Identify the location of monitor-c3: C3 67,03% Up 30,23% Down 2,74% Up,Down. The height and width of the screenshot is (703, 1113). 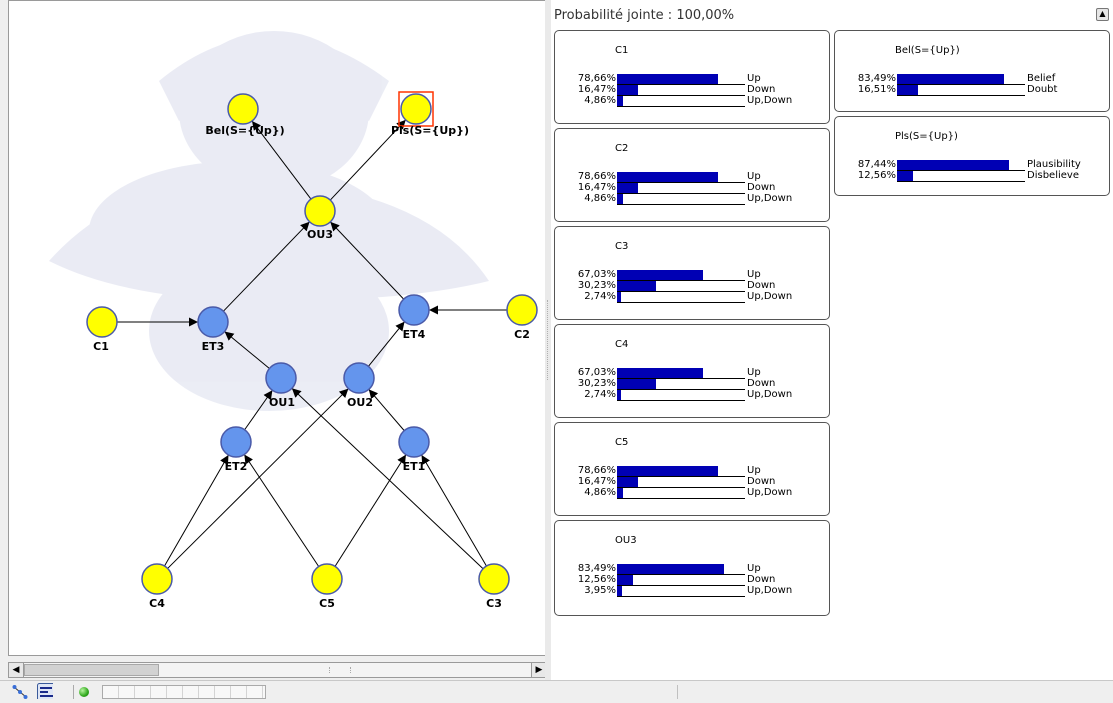
(692, 273).